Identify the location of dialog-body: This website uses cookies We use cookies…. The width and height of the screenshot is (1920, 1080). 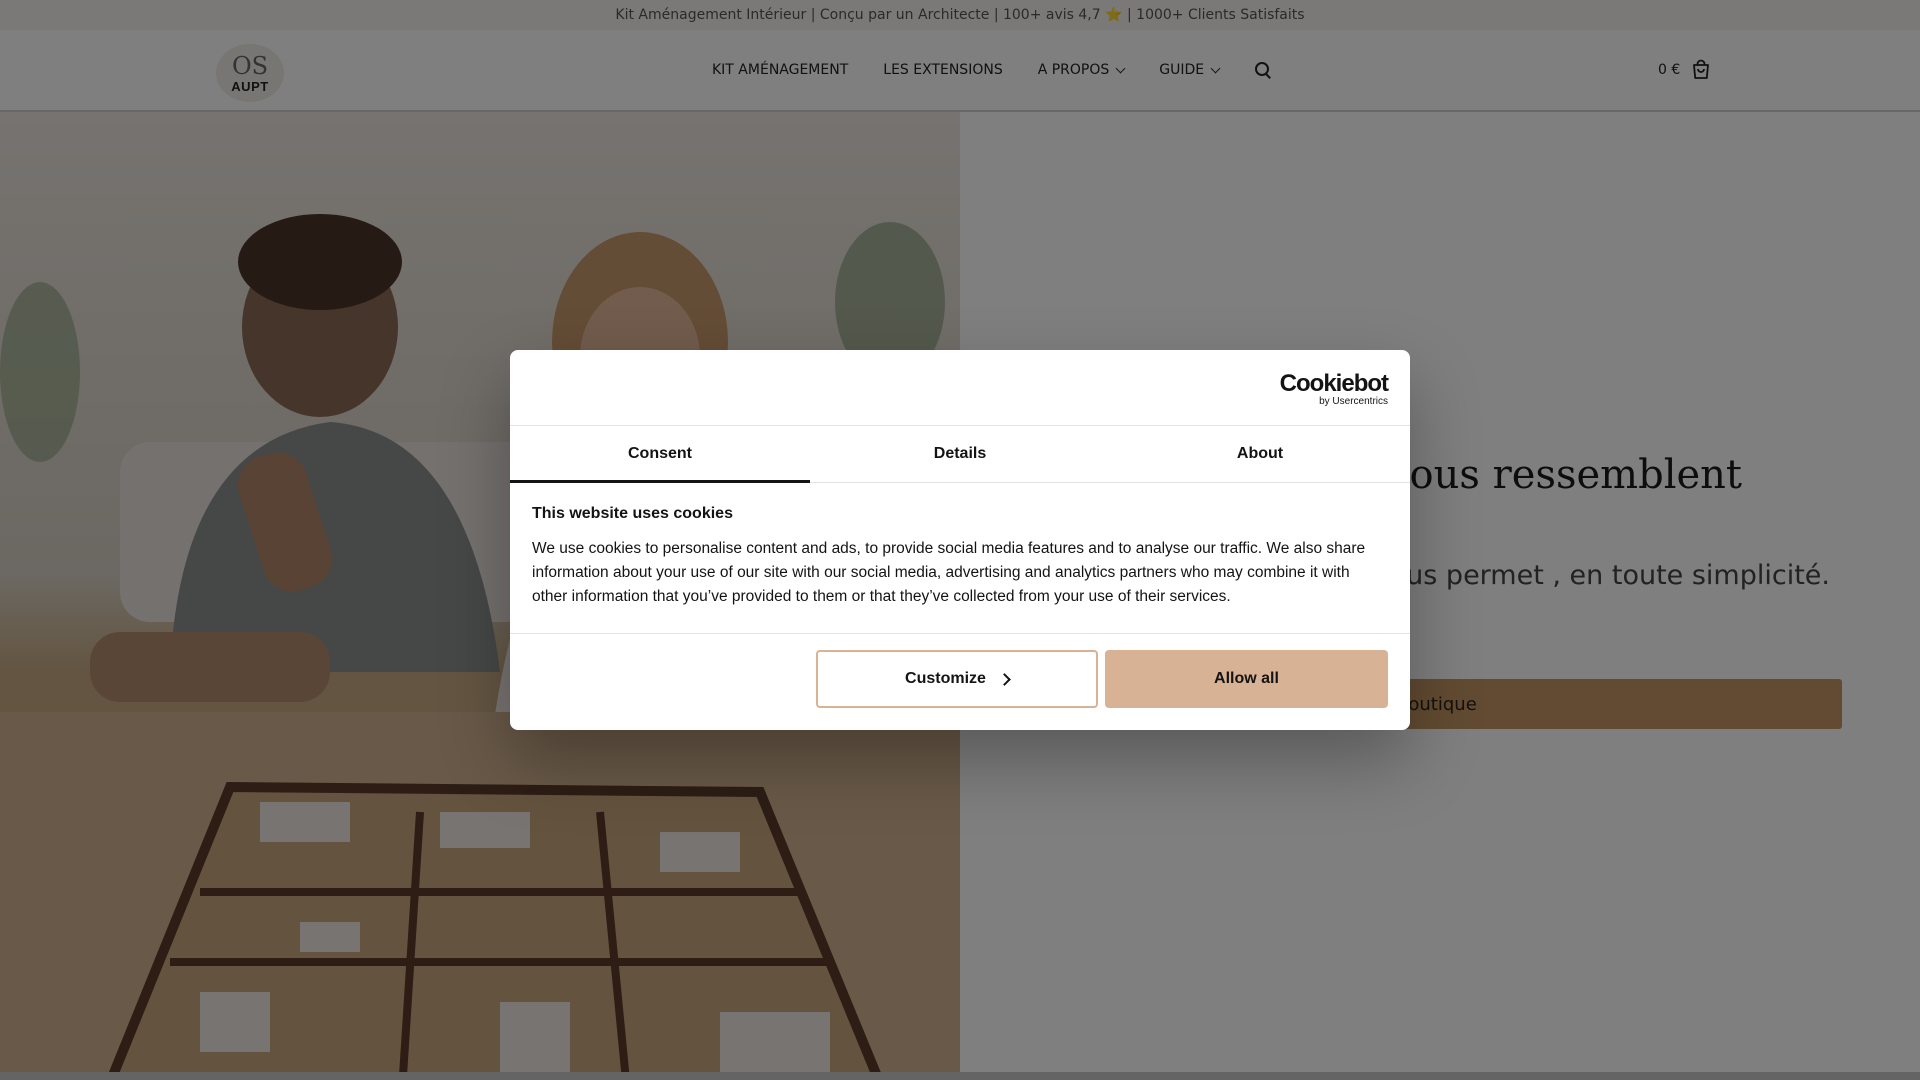
(960, 558).